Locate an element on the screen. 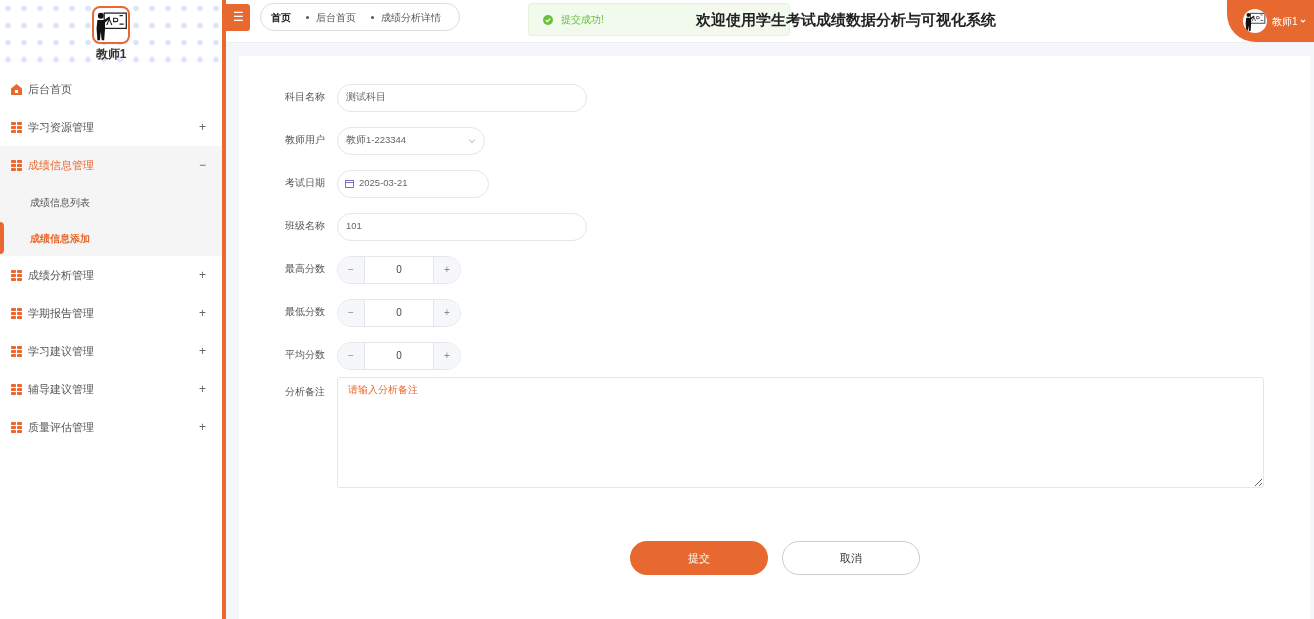 Image resolution: width=1314 pixels, height=619 pixels. calendar-icon is located at coordinates (349, 183).